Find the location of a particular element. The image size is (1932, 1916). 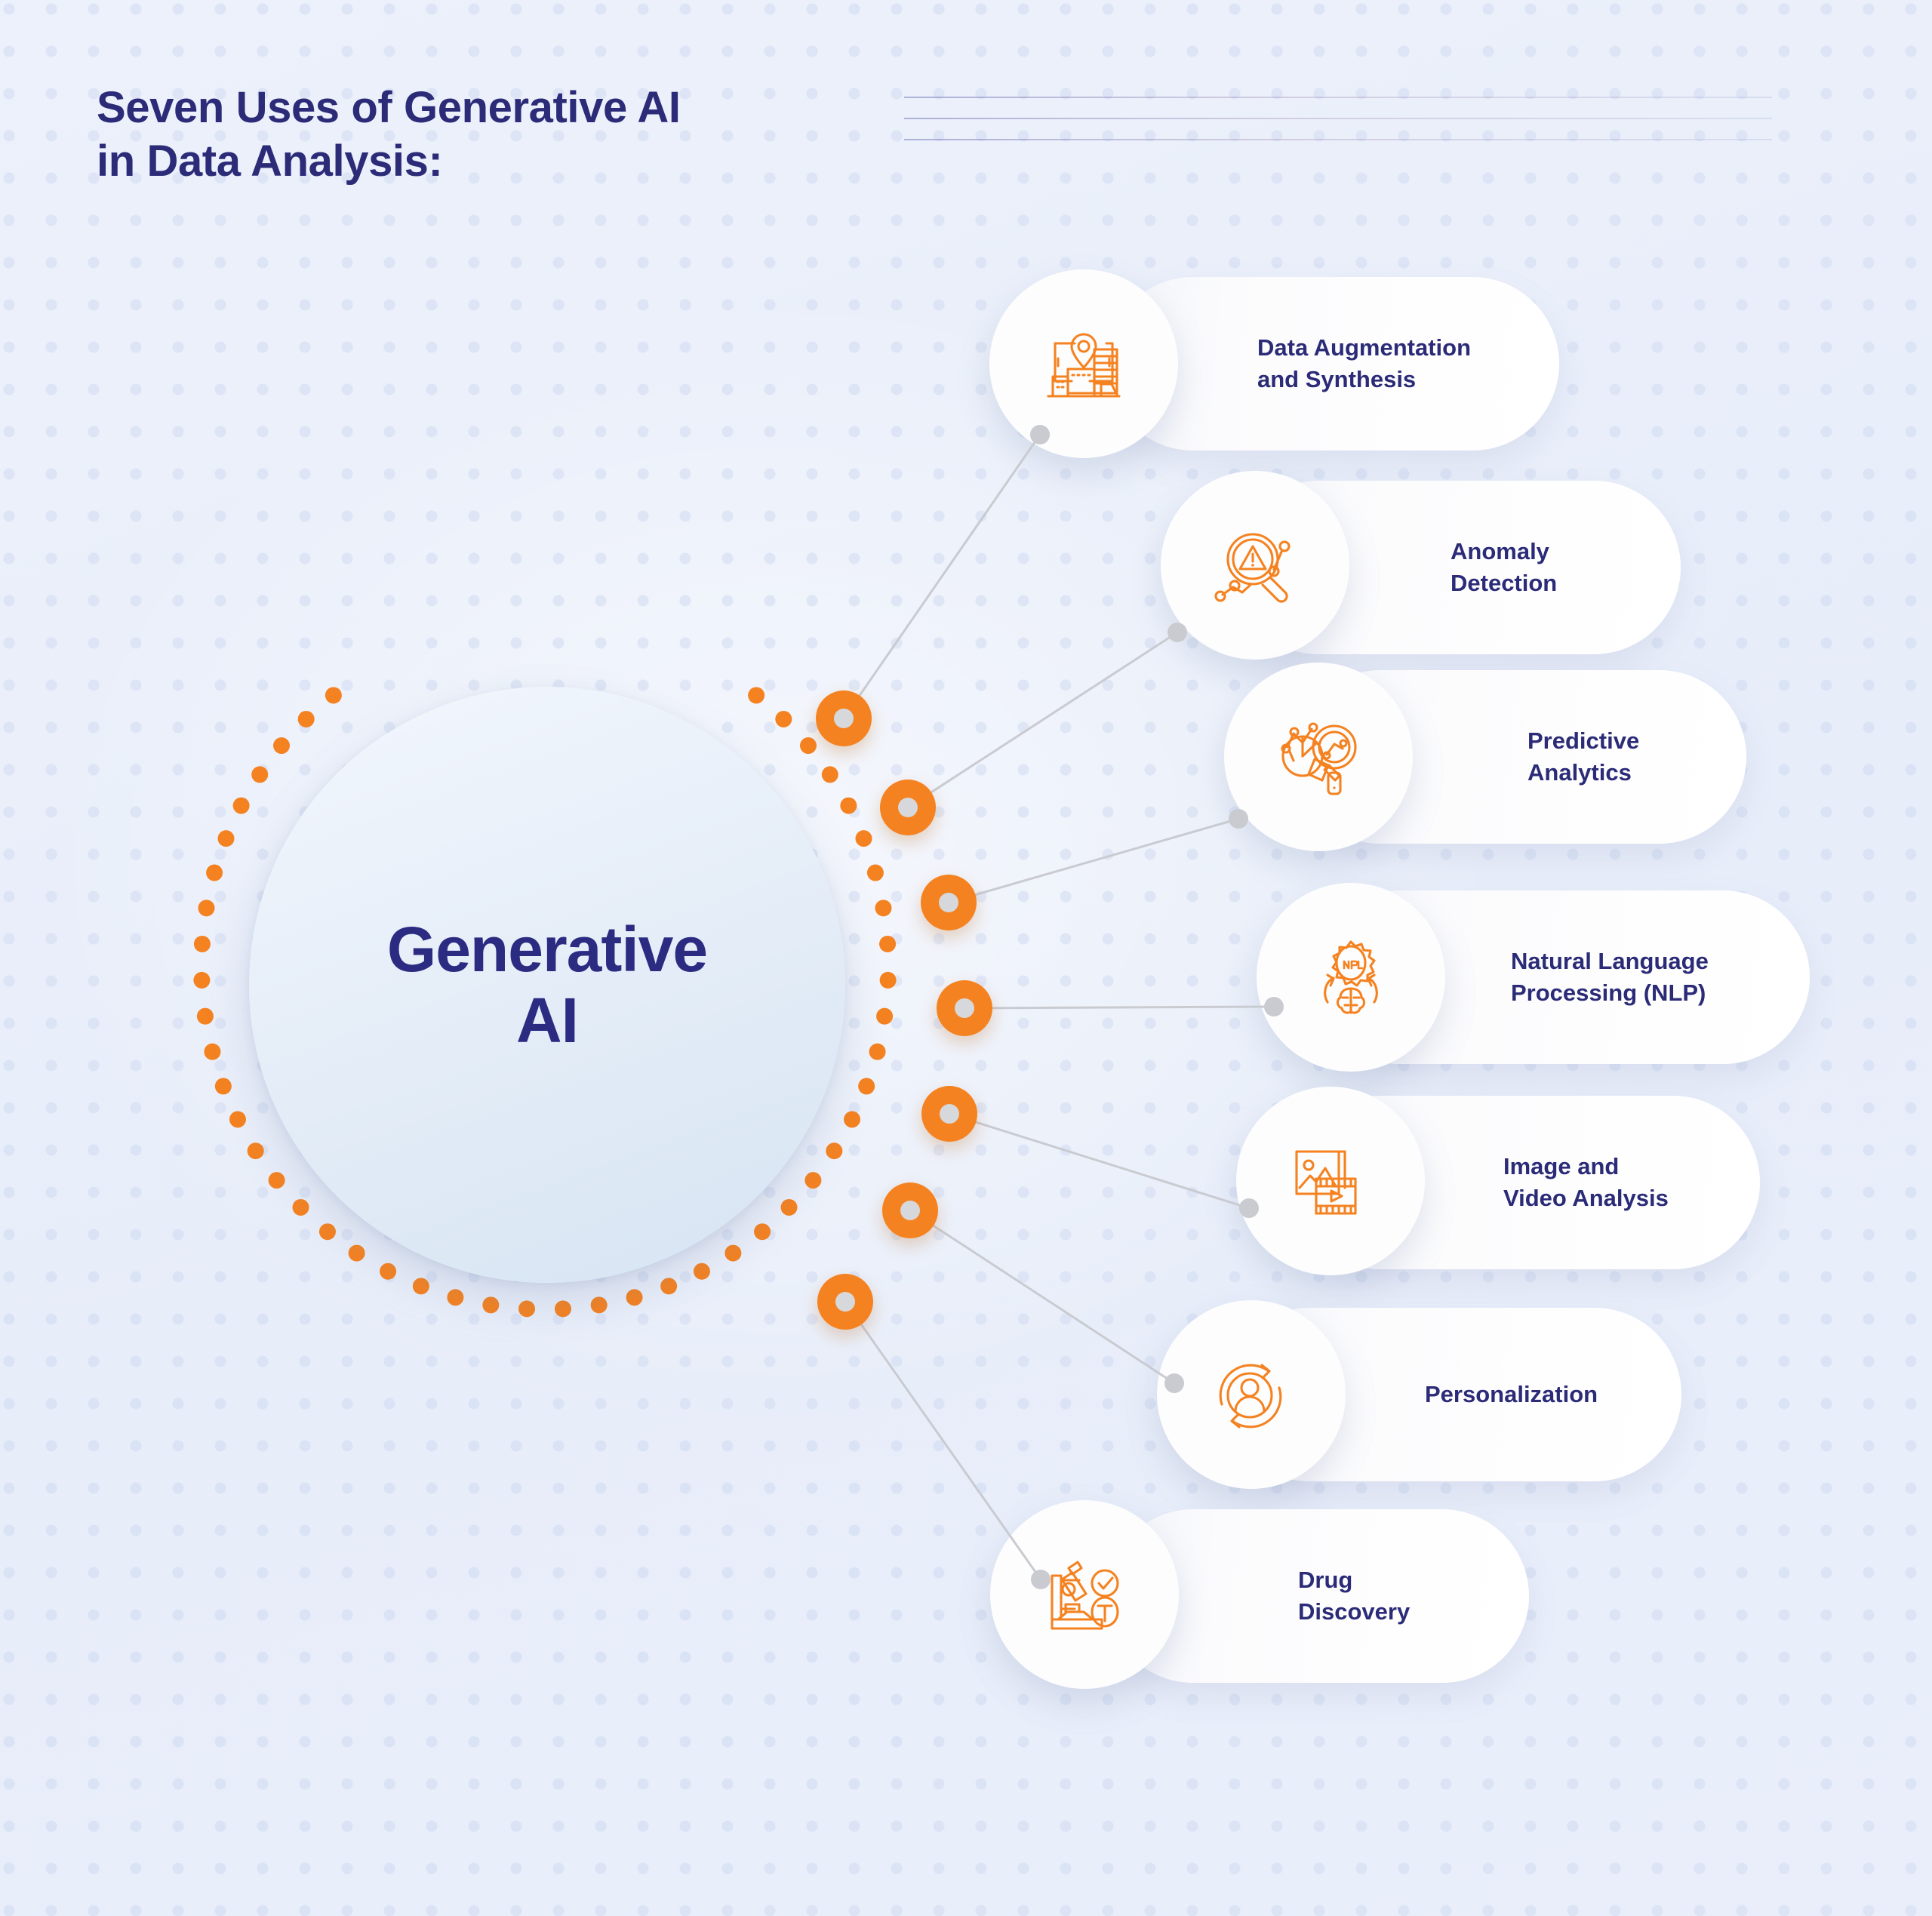

photo-filmstrip-icon is located at coordinates (1330, 1181).